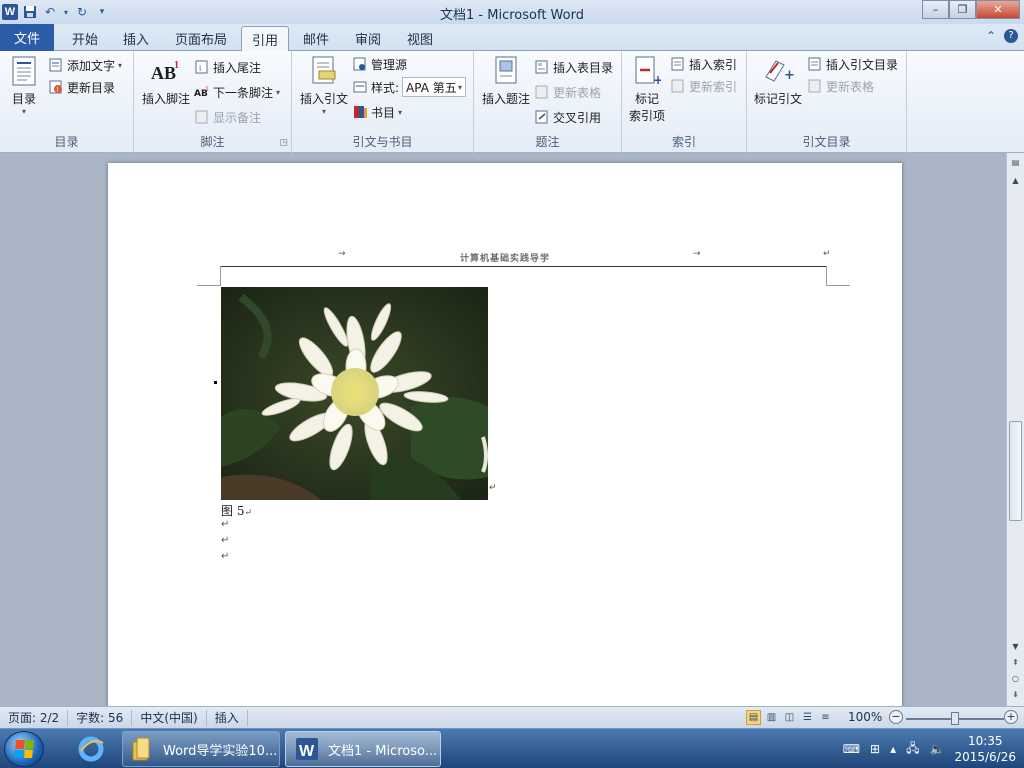  Describe the element at coordinates (1015, 678) in the screenshot. I see `select-browse-object-icon: ○` at that location.